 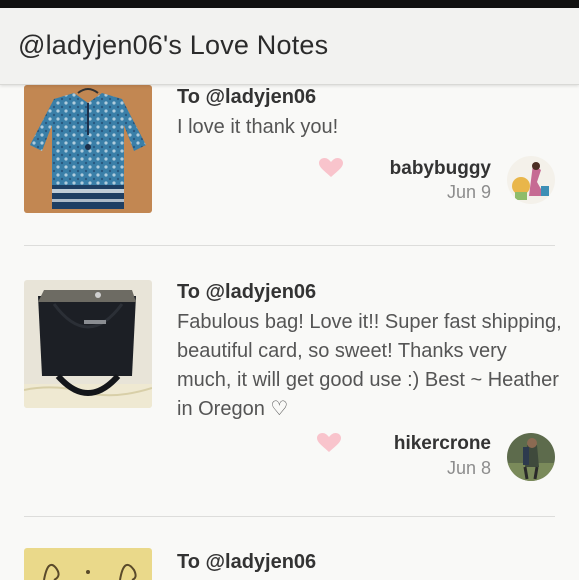 I want to click on sender-row: babybuggy Jun 9, so click(x=405, y=180).